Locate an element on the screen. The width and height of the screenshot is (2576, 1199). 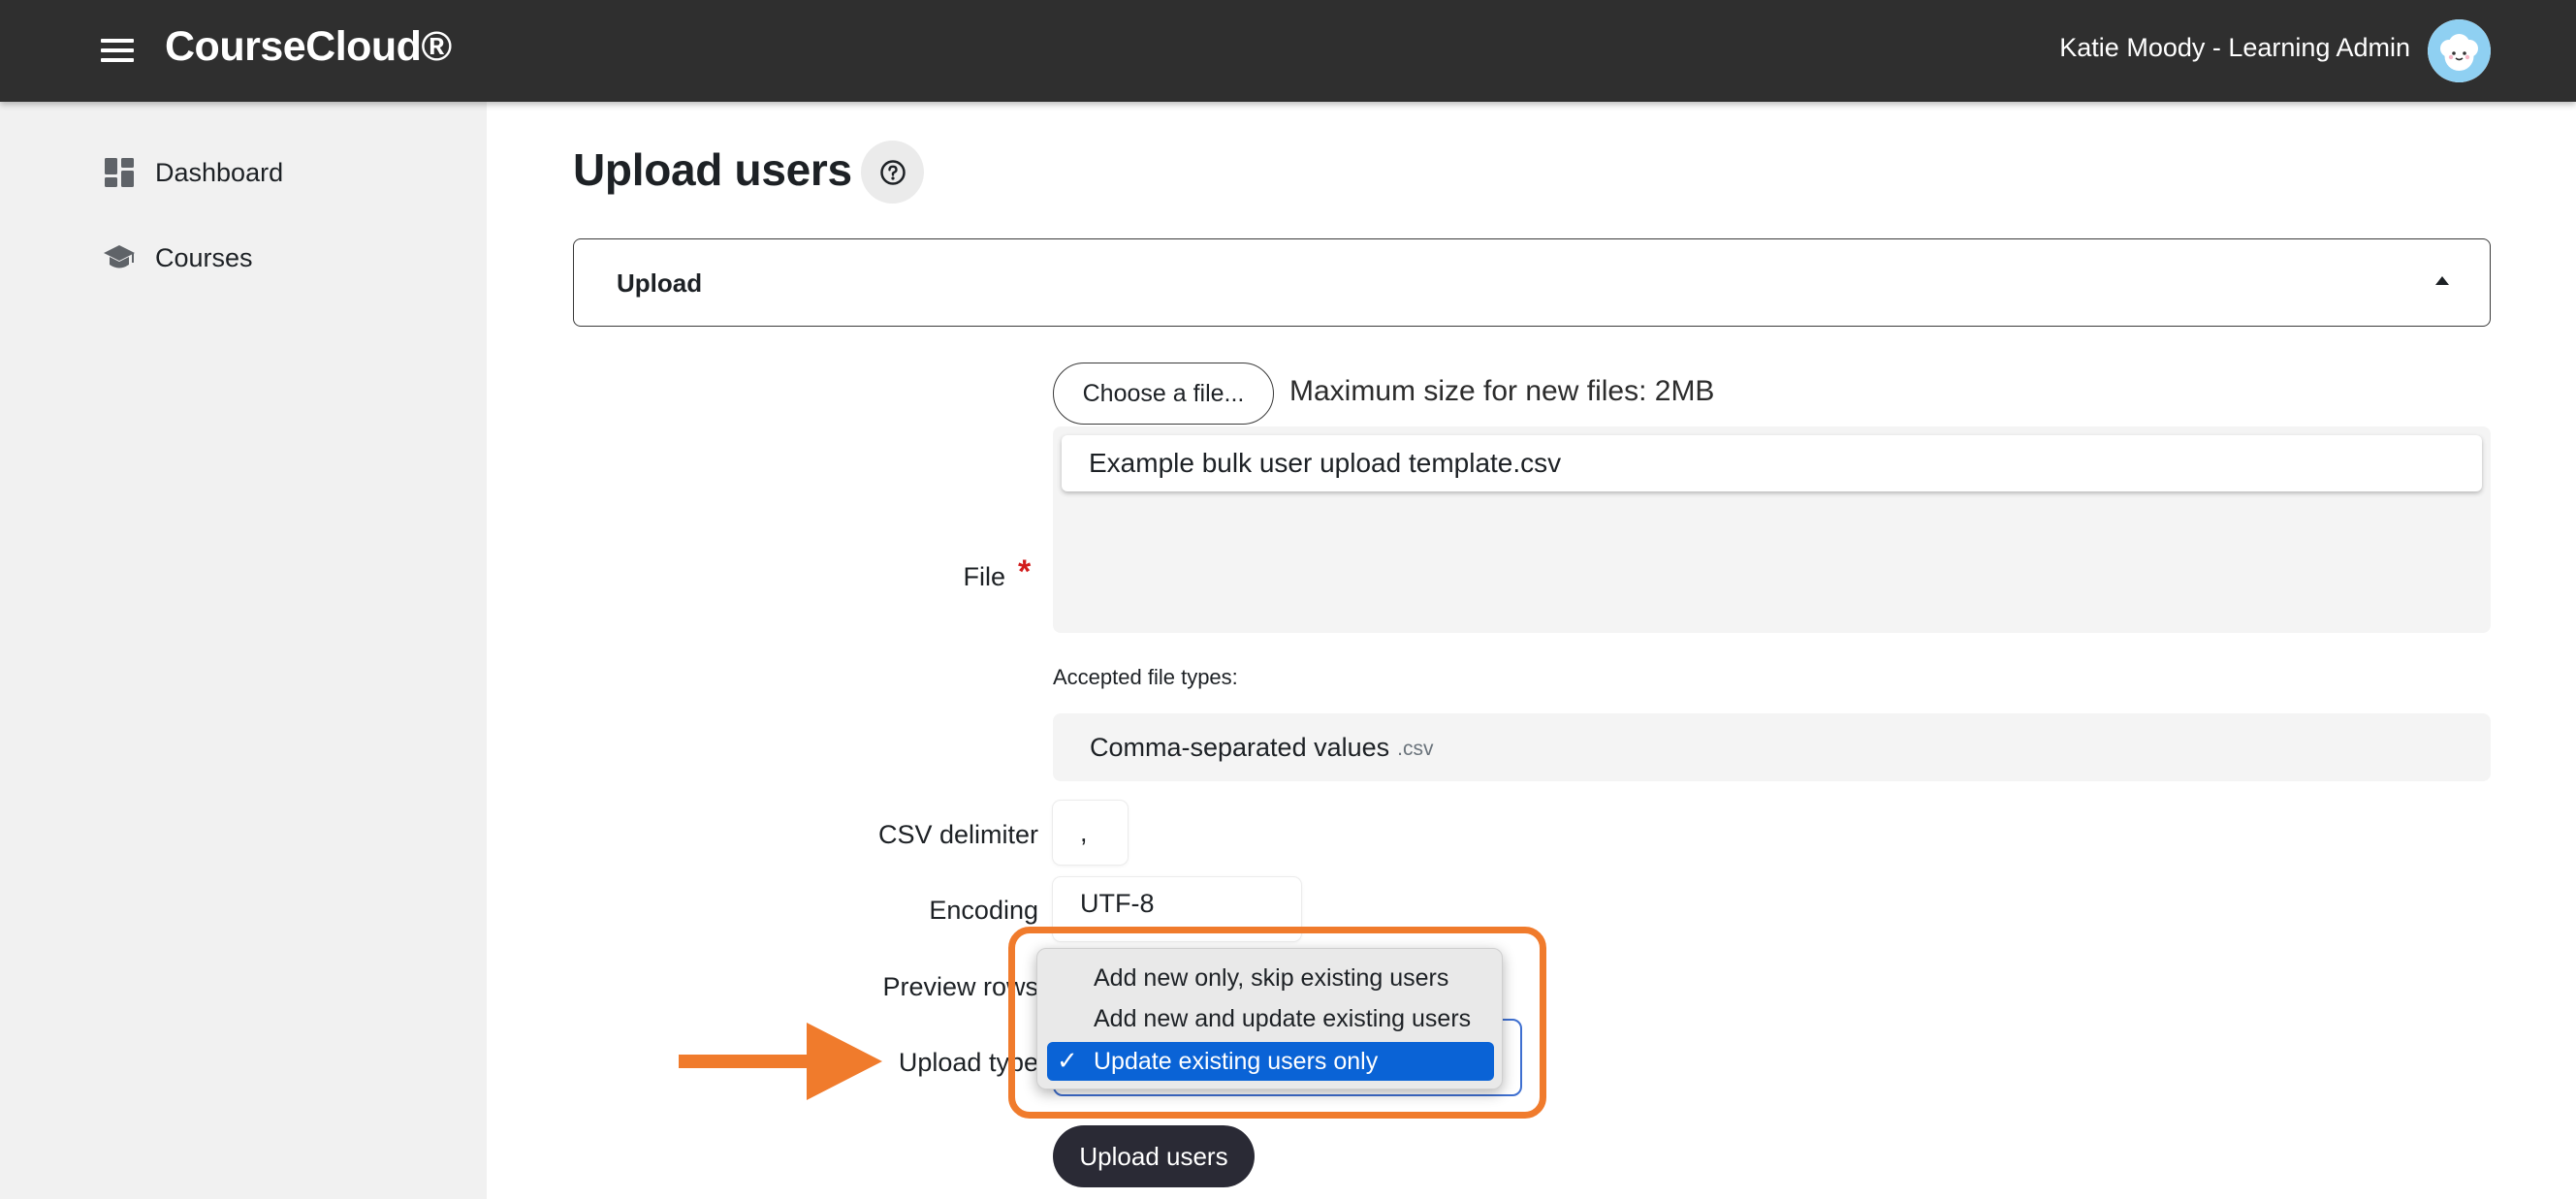
option-update-existing-only: ✓ Update existing users only is located at coordinates (1271, 1061).